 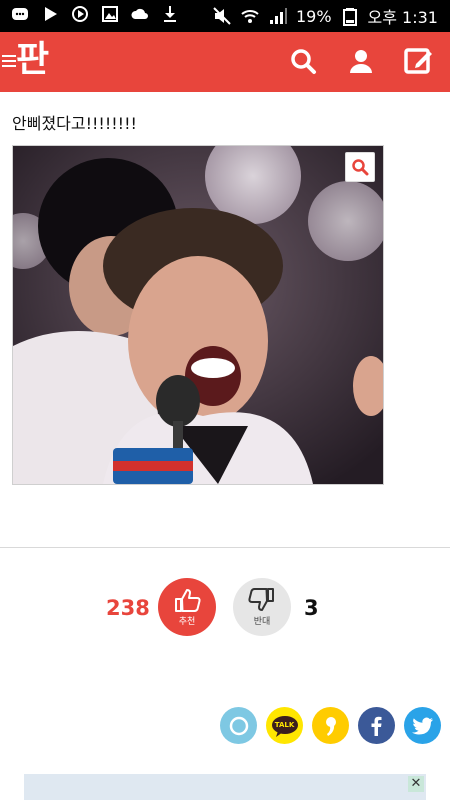 I want to click on write-button, so click(x=419, y=61).